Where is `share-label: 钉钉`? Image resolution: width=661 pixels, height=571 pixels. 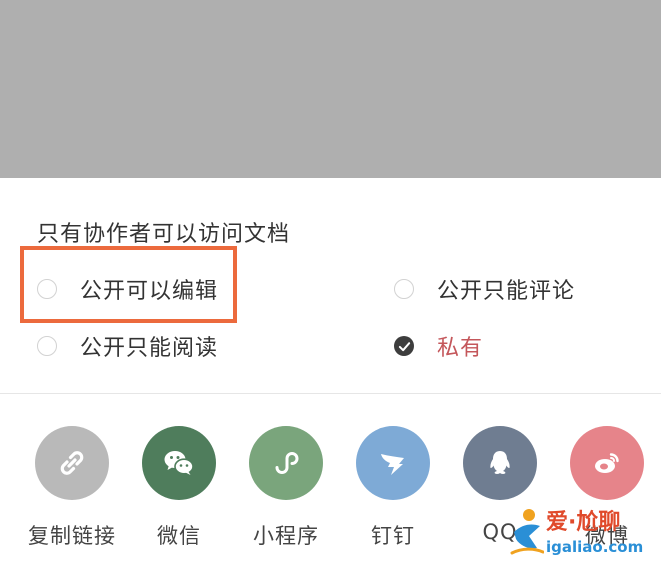
share-label: 钉钉 is located at coordinates (393, 536).